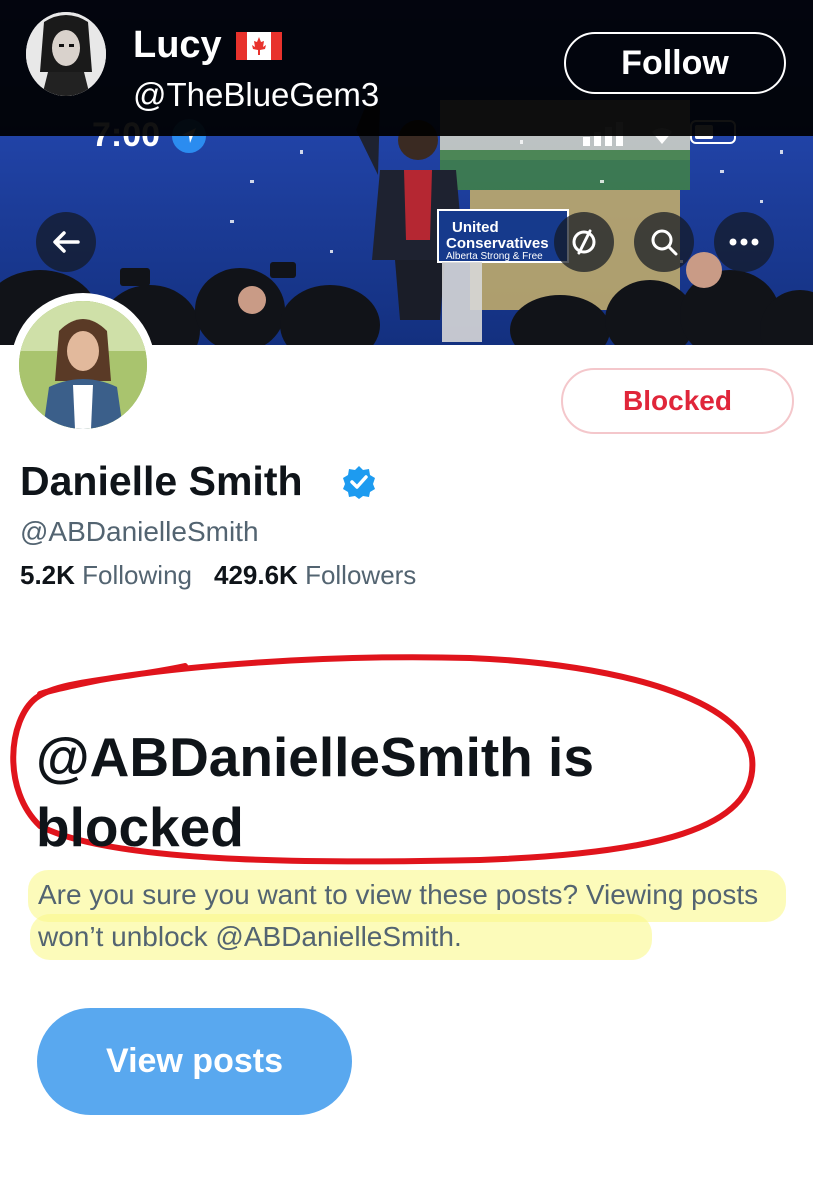 Image resolution: width=813 pixels, height=1200 pixels. Describe the element at coordinates (315, 792) in the screenshot. I see `blocked-notice-title: @ABDanielleSmith is blocked` at that location.